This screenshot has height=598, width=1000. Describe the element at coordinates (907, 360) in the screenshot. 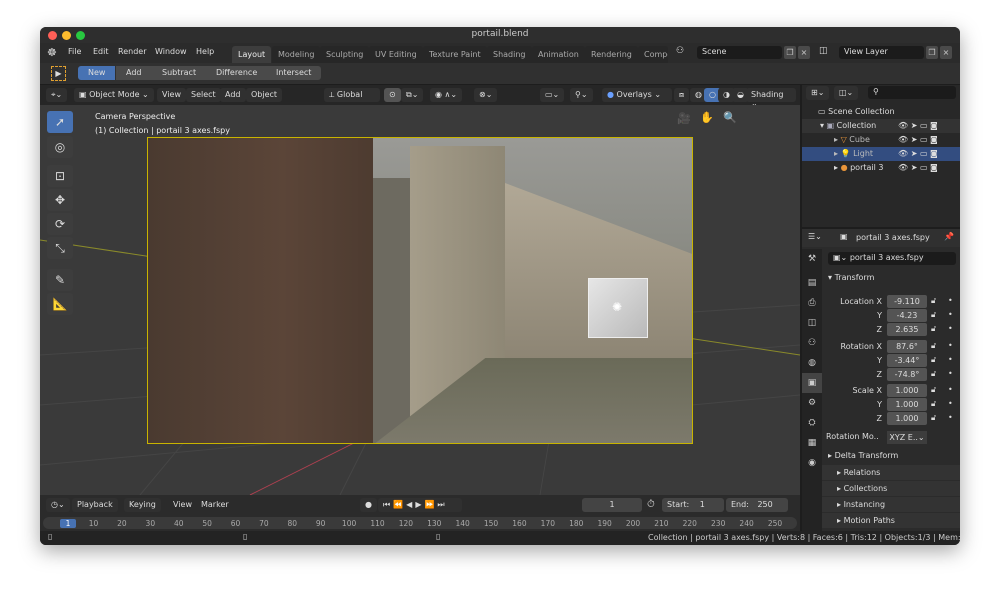

I see `rotation-field: -3.44°` at that location.